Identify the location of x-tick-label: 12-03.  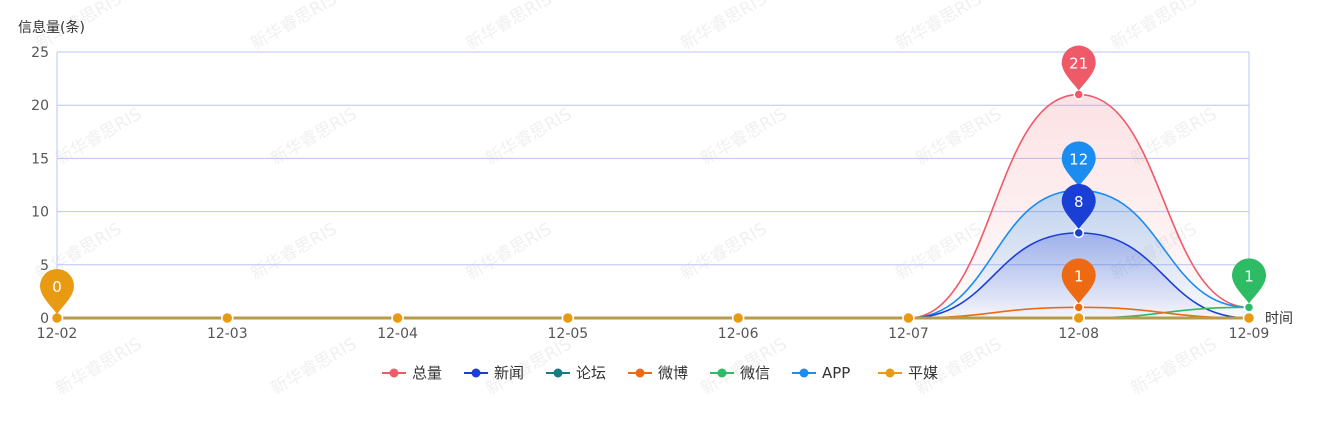
(227, 334).